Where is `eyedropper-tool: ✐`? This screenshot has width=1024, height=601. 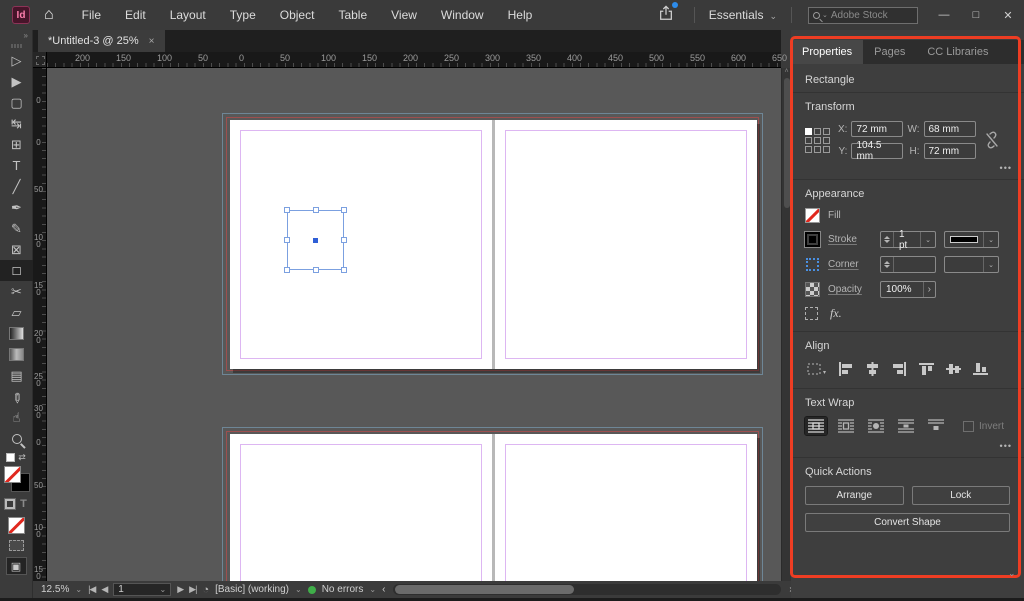 eyedropper-tool: ✐ is located at coordinates (16, 396).